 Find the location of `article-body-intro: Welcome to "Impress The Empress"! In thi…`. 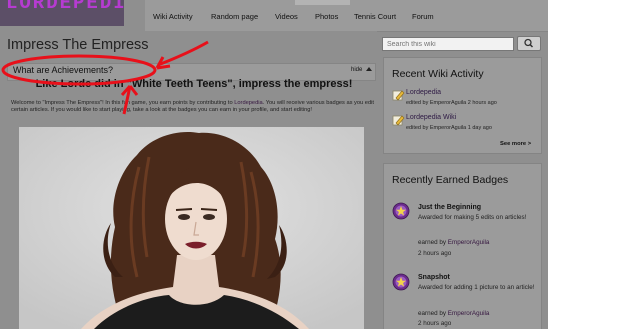

article-body-intro: Welcome to "Impress The Empress"! In thi… is located at coordinates (123, 103).